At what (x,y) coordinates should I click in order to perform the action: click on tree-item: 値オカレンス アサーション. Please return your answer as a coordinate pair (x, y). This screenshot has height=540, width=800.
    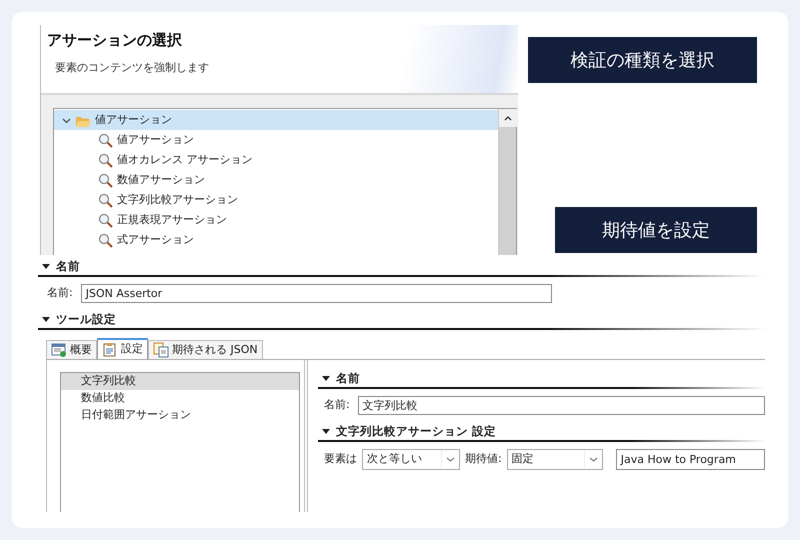
    Looking at the image, I should click on (276, 160).